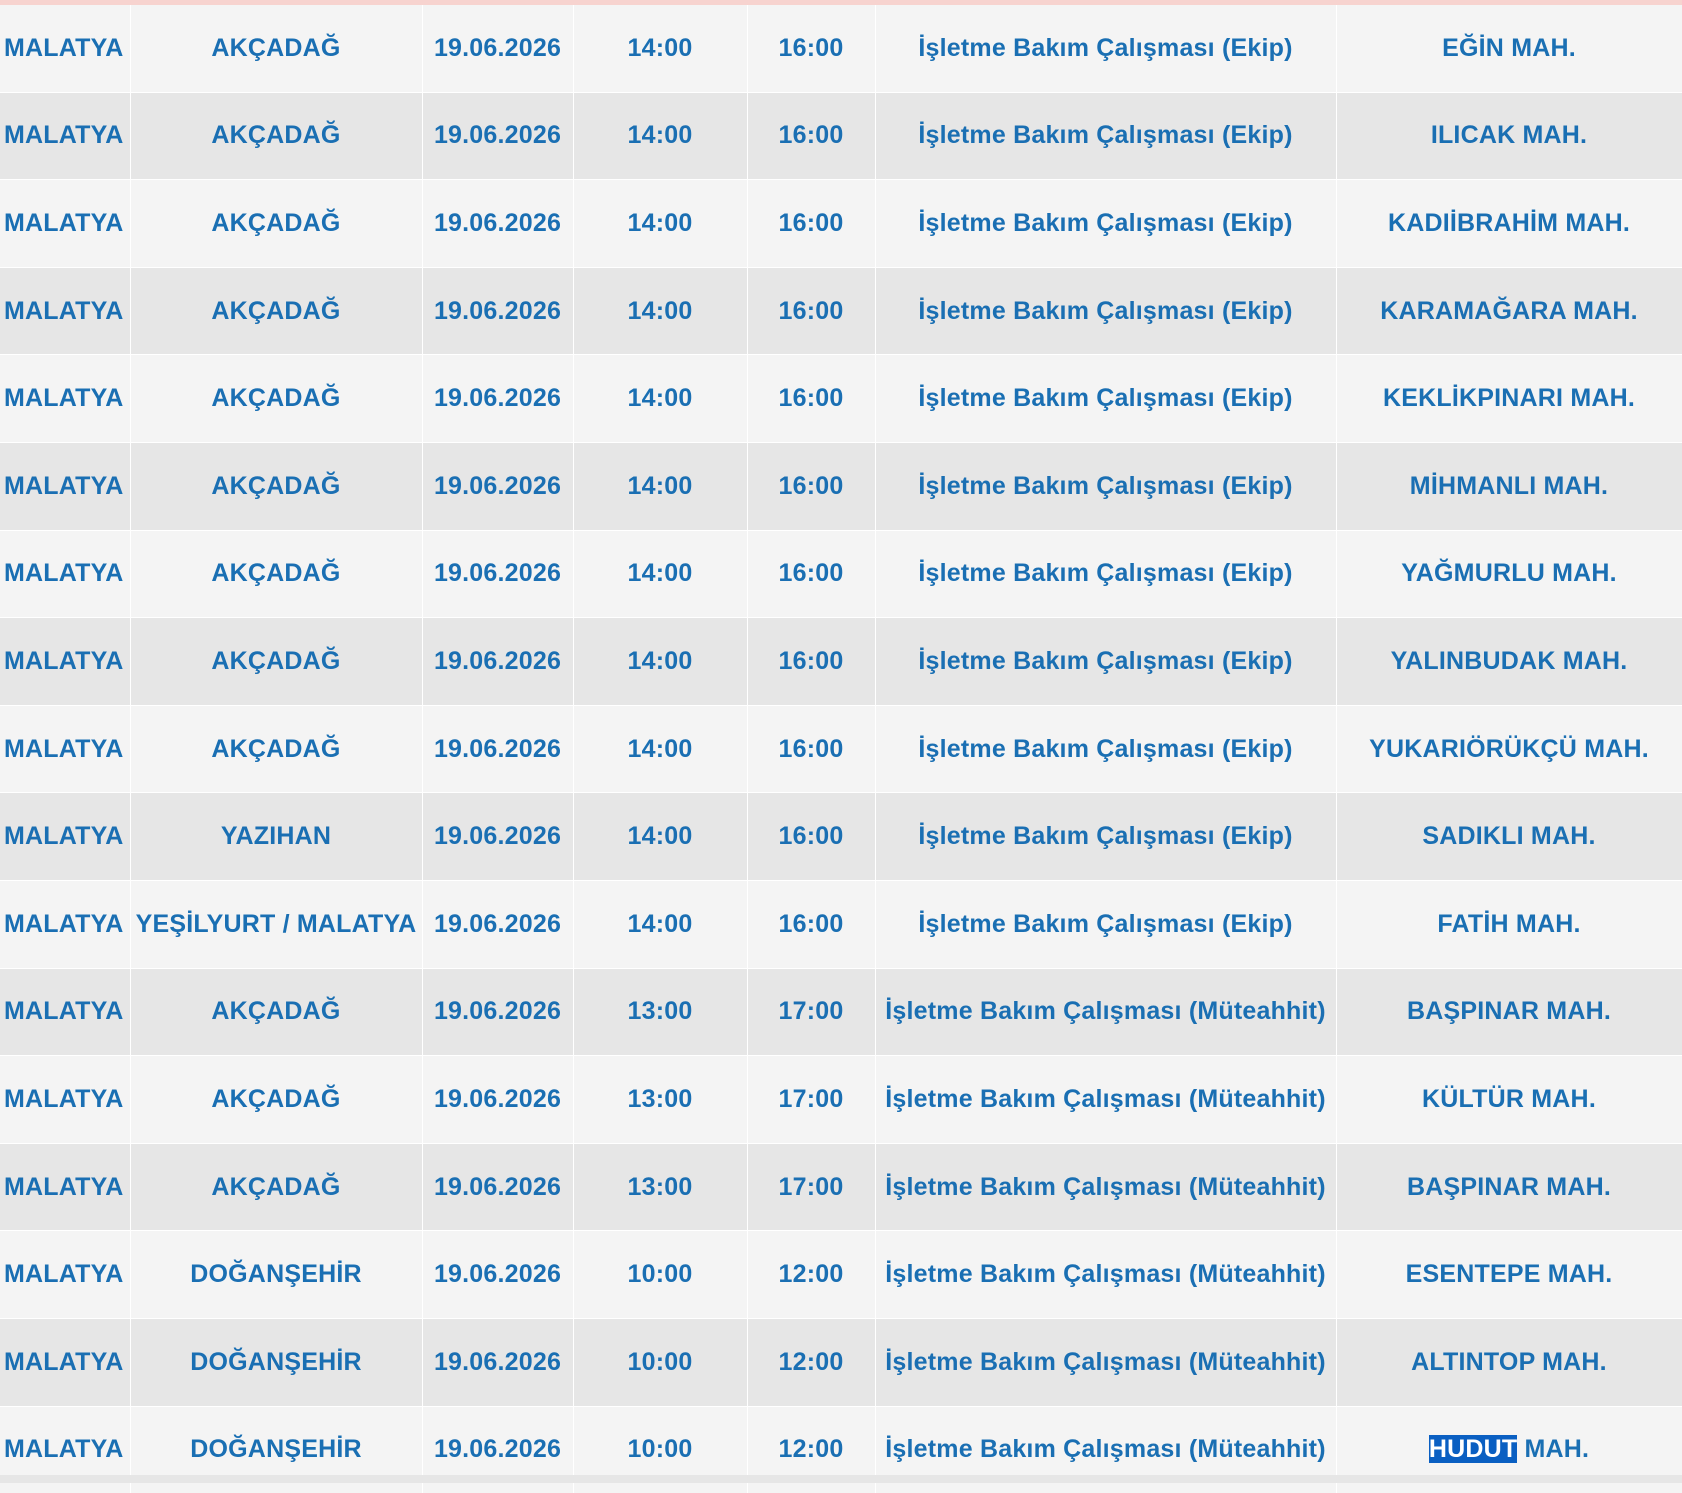 This screenshot has height=1493, width=1682. What do you see at coordinates (1553, 1449) in the screenshot?
I see `neighborhood-suffix: MAH.` at bounding box center [1553, 1449].